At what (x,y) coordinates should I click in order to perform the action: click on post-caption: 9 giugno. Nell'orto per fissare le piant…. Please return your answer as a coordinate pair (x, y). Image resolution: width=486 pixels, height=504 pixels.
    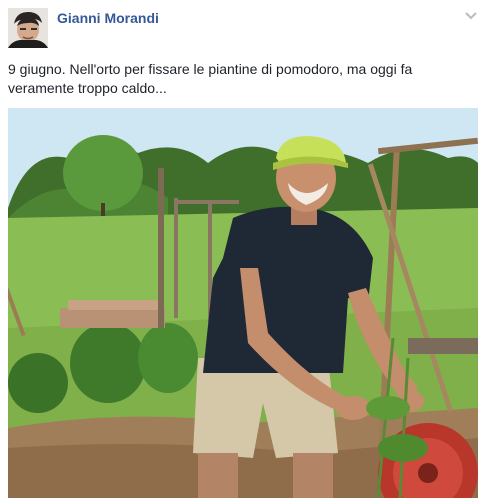
    Looking at the image, I should click on (210, 78).